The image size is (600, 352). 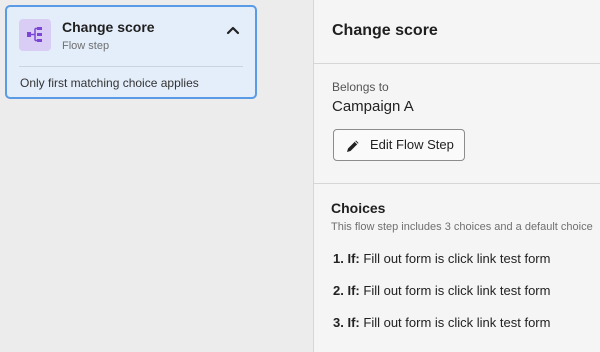 I want to click on belongs-to-label: Belongs to, so click(x=360, y=87).